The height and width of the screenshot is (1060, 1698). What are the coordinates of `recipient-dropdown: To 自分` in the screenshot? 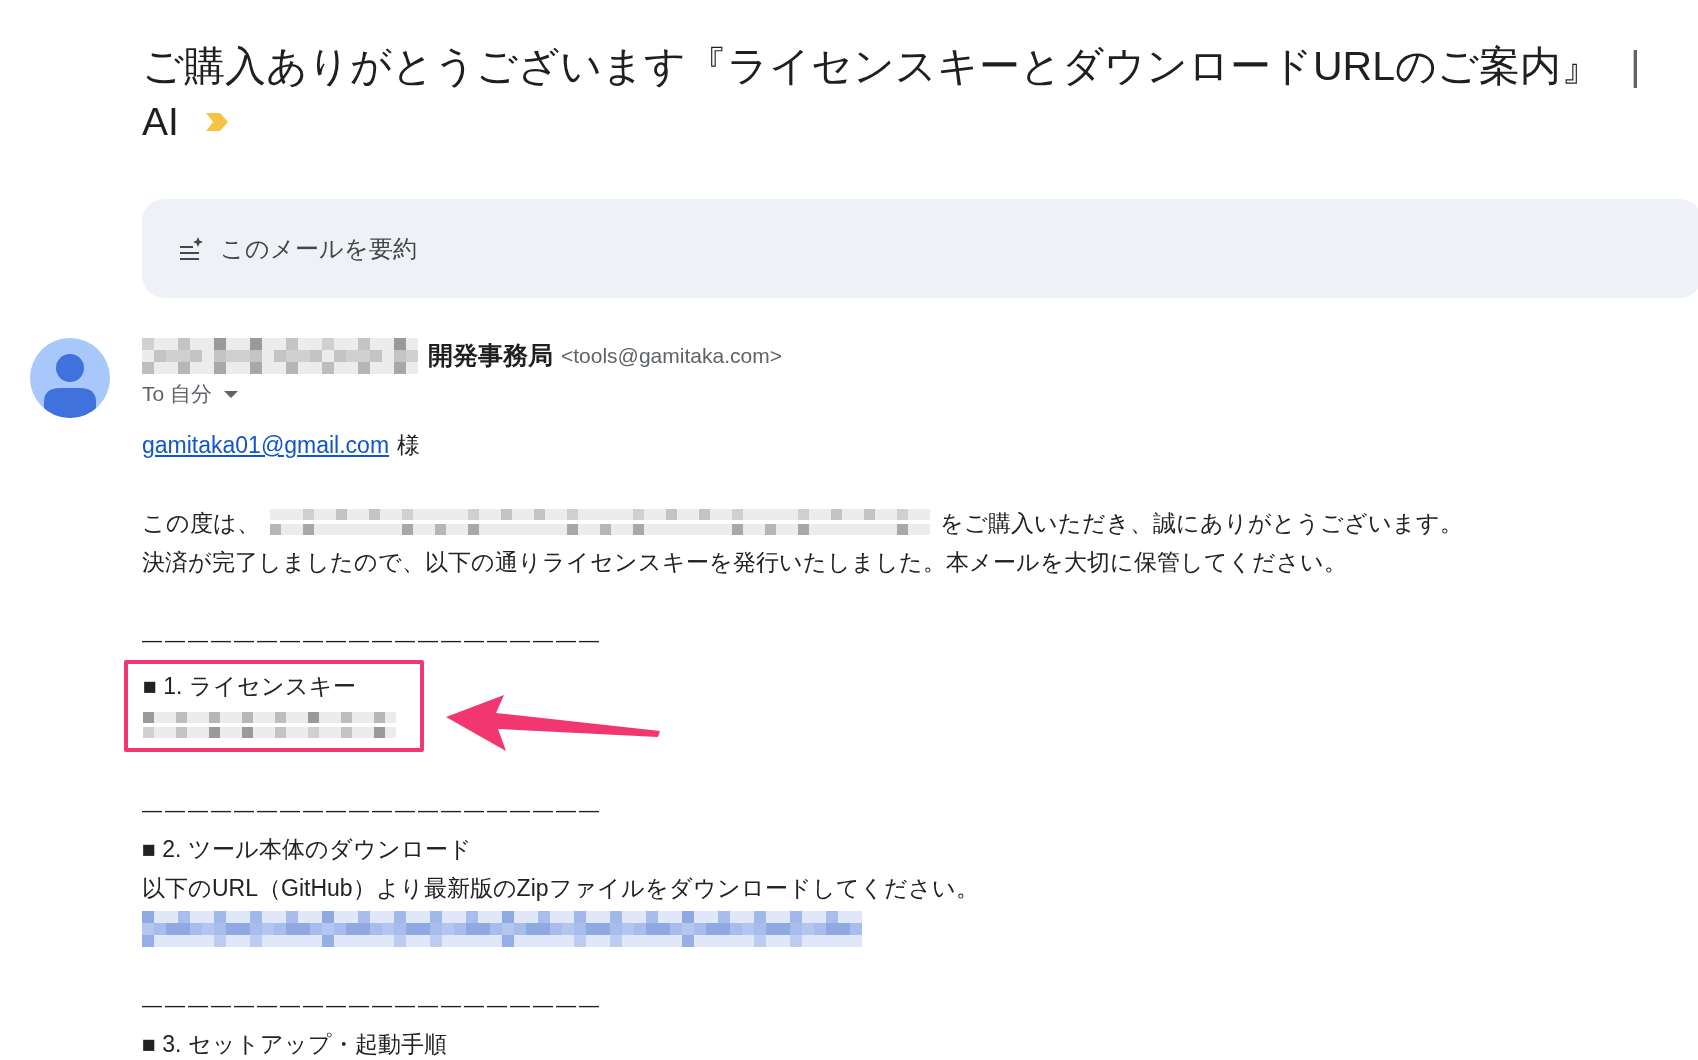 It's located at (190, 394).